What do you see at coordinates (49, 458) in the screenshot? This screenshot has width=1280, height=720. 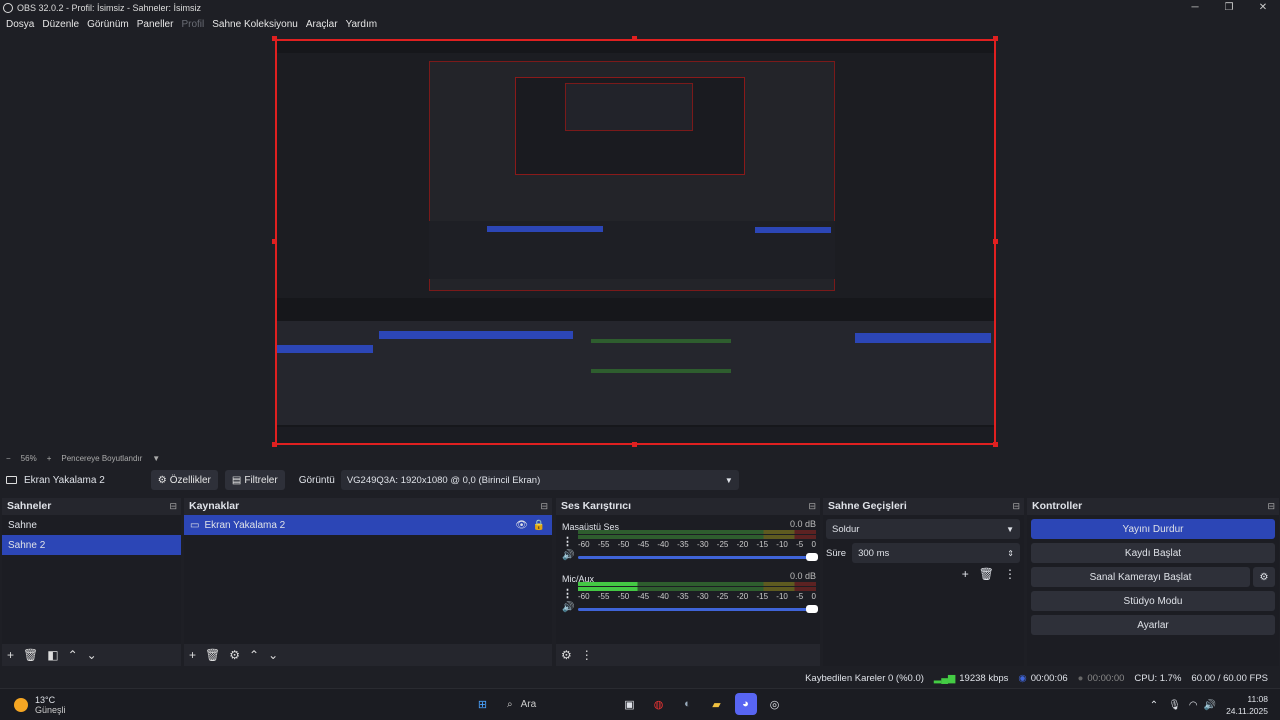 I see `zoom-in-button: +` at bounding box center [49, 458].